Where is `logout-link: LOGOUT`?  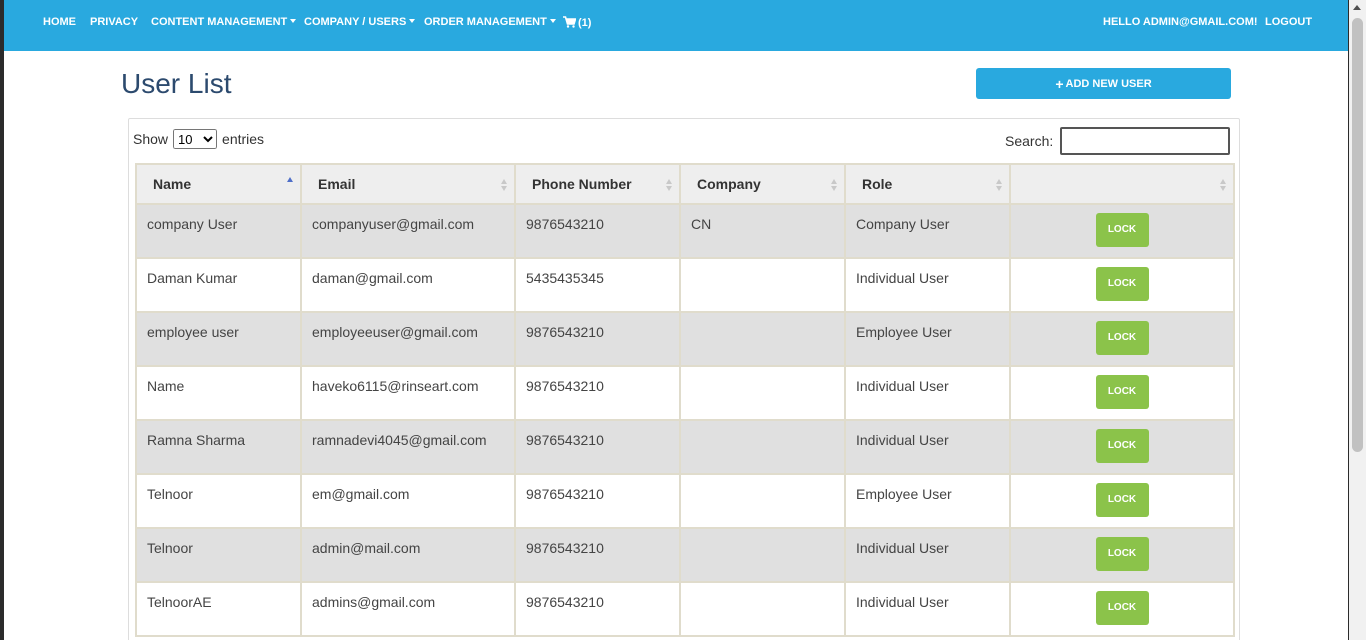 logout-link: LOGOUT is located at coordinates (1288, 22).